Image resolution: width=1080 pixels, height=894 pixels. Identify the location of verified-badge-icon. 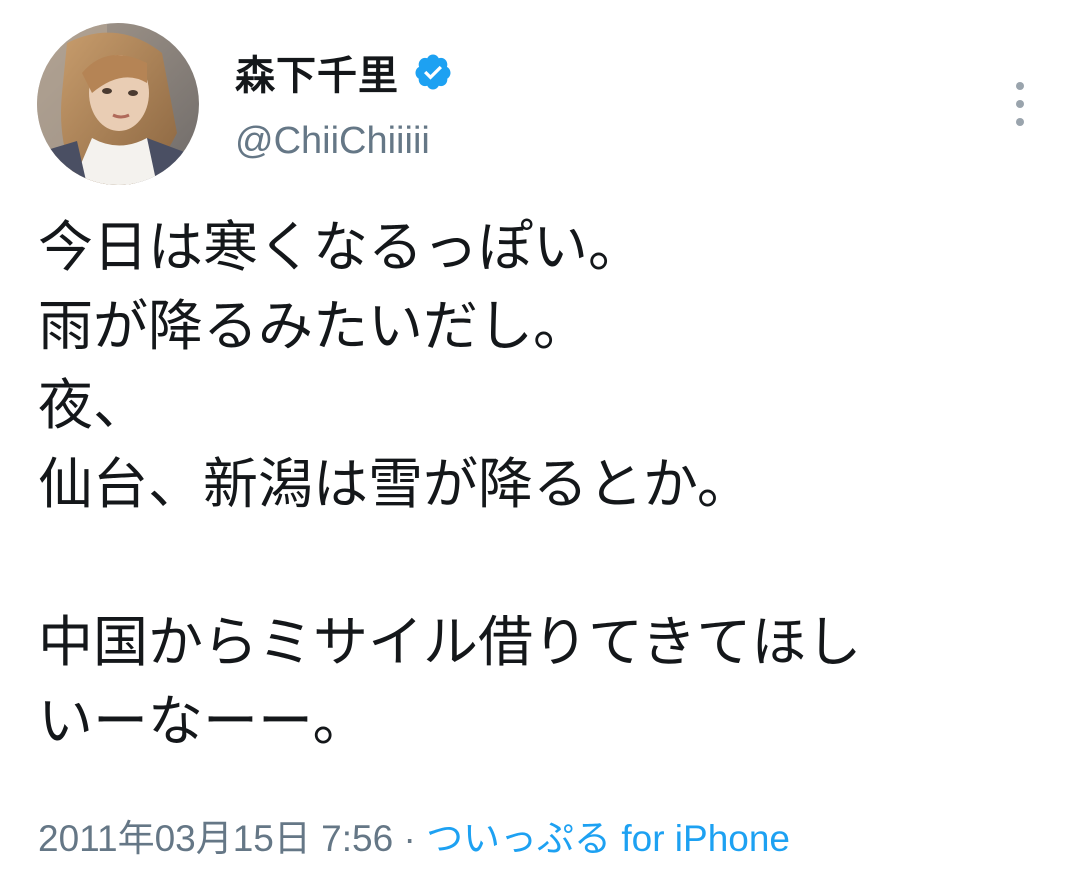
(433, 72).